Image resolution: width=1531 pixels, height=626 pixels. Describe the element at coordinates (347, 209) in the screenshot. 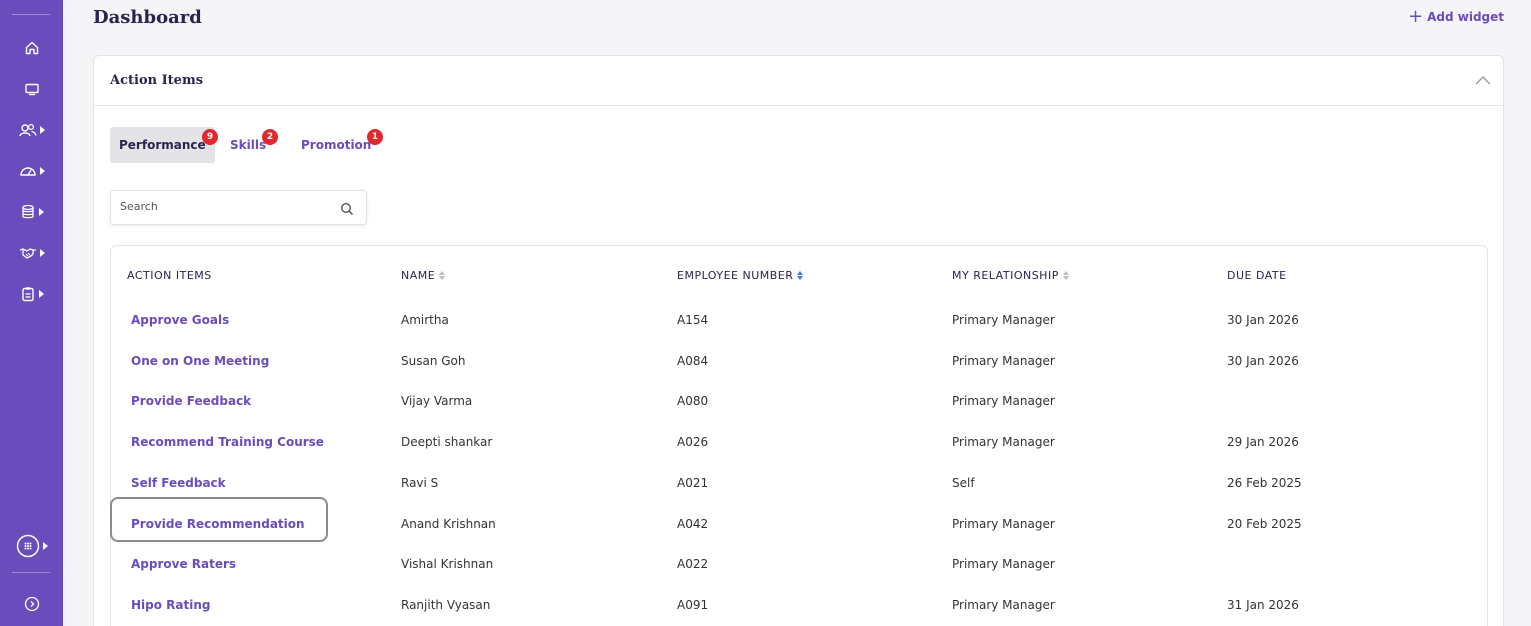

I see `search-icon` at that location.